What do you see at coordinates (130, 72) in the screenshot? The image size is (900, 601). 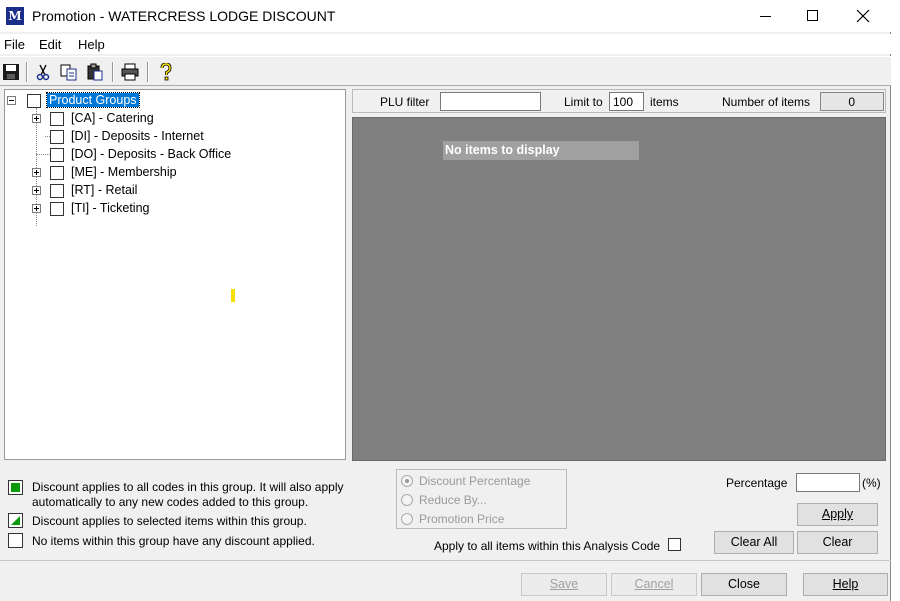 I see `print-icon` at bounding box center [130, 72].